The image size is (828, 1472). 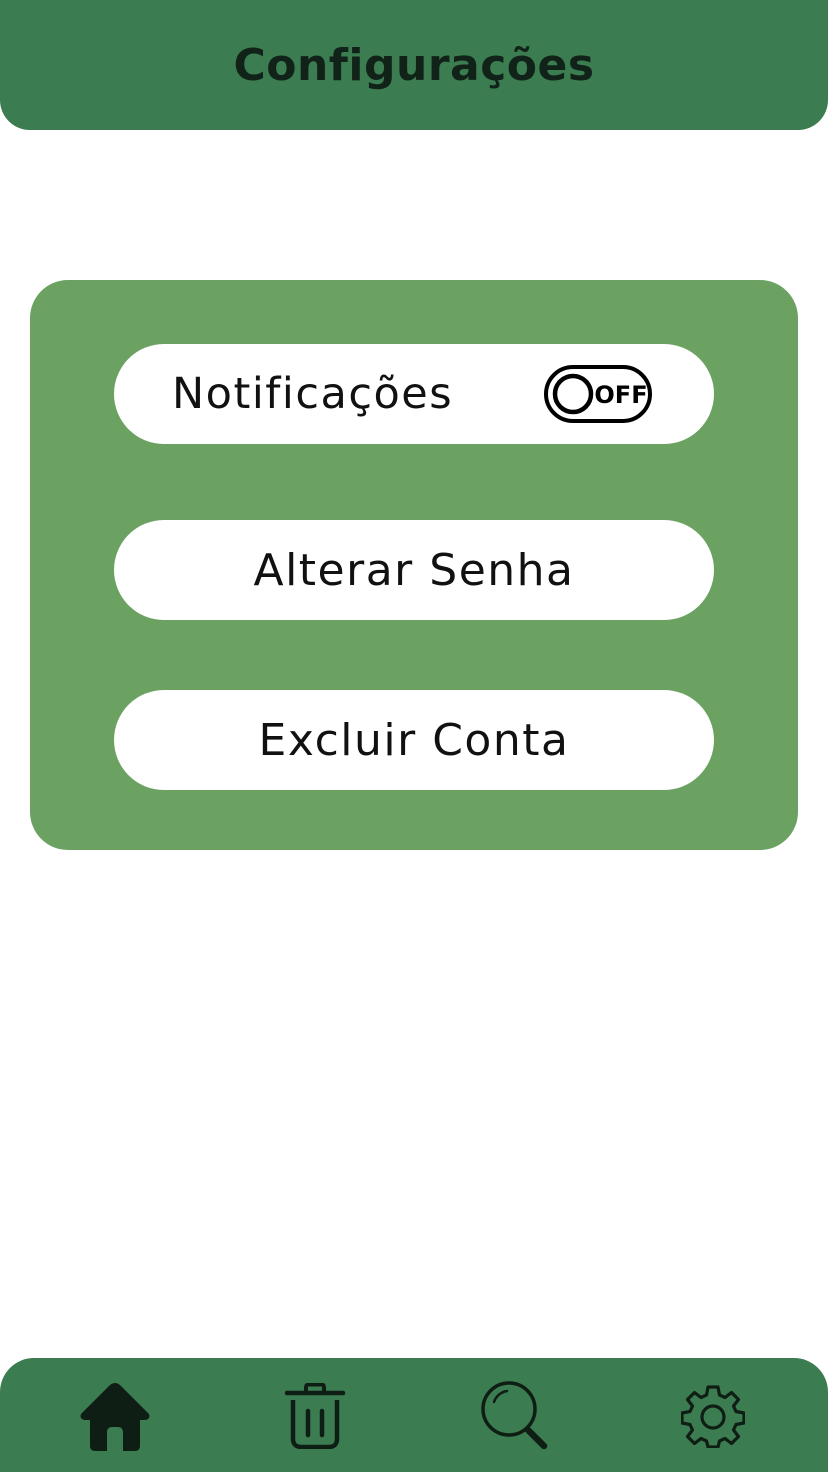 I want to click on change-password-label: Alterar Senha, so click(x=414, y=570).